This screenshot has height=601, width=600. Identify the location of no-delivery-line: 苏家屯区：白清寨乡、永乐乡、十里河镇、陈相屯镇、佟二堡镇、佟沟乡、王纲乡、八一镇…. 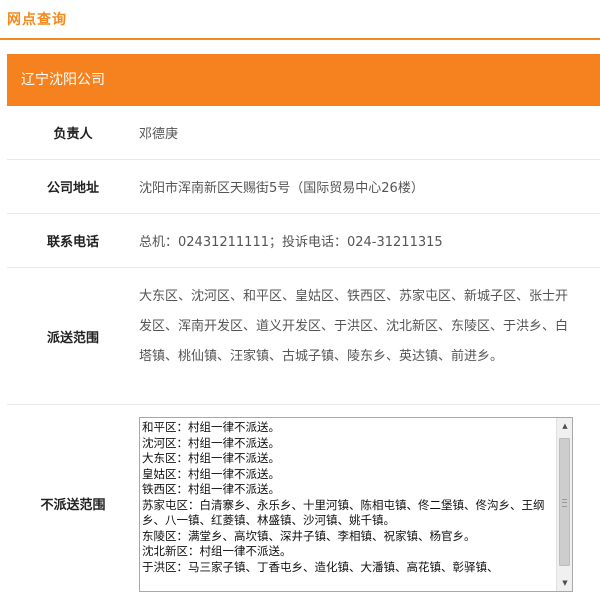
(343, 512).